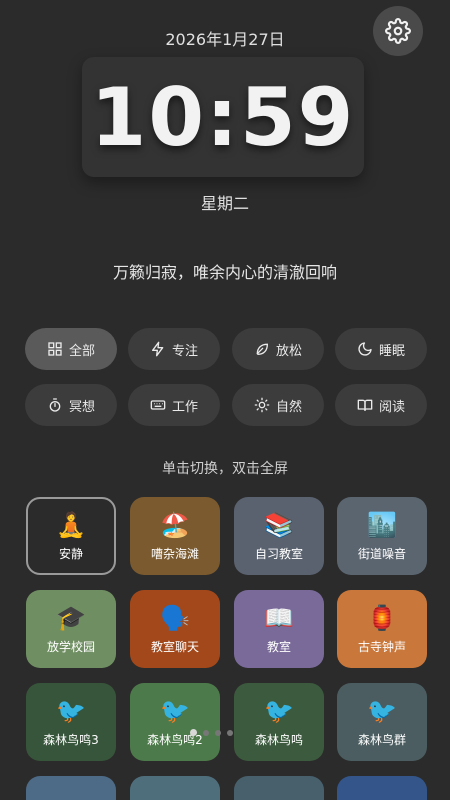 Image resolution: width=450 pixels, height=800 pixels. Describe the element at coordinates (224, 203) in the screenshot. I see `weekday-label: 星期二` at that location.